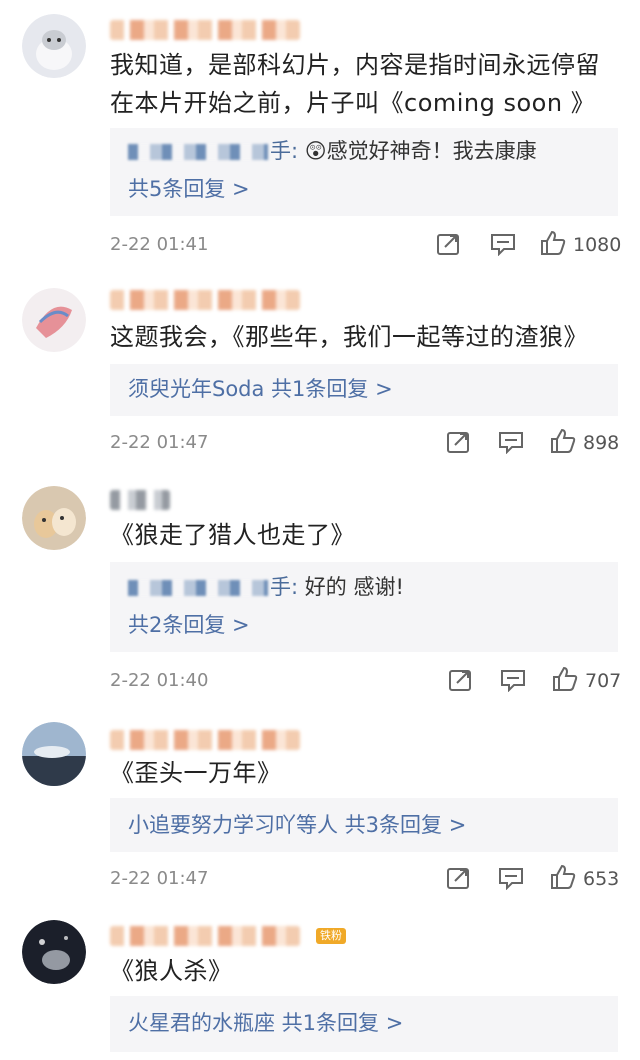  I want to click on view-replies-link: 共2条回复 >, so click(189, 625).